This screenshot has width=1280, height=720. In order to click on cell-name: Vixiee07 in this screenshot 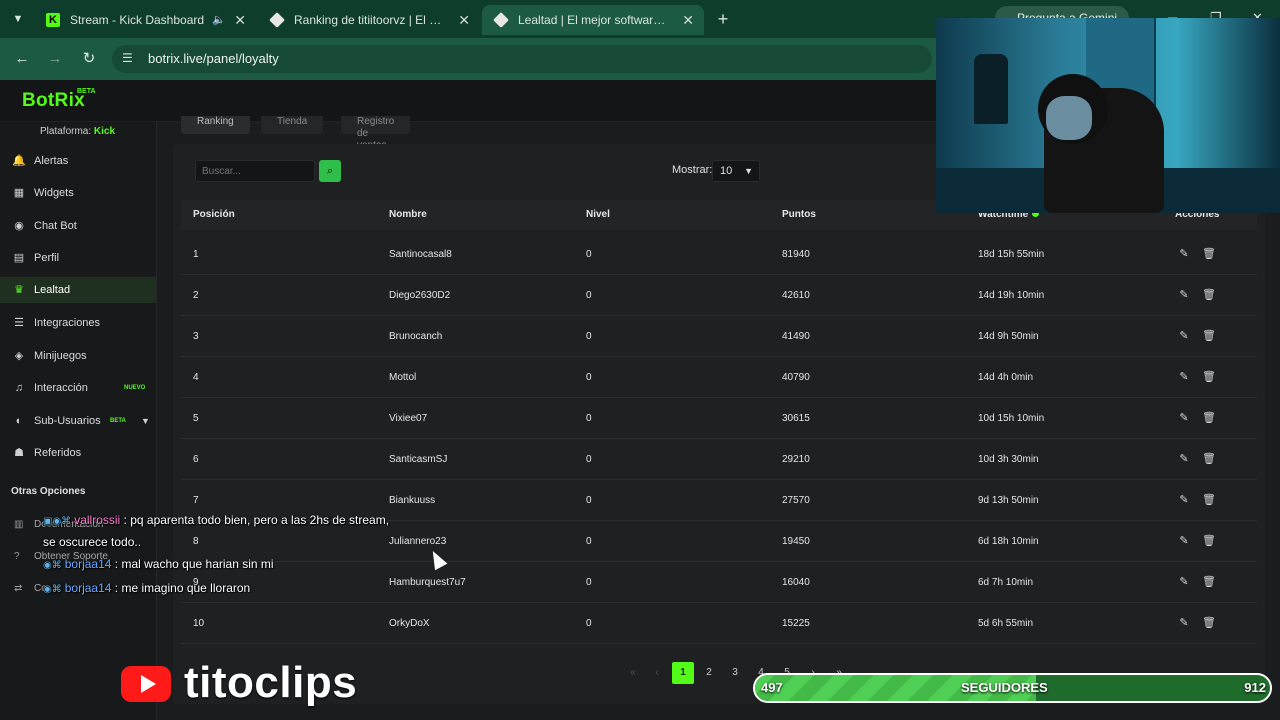, I will do `click(408, 418)`.